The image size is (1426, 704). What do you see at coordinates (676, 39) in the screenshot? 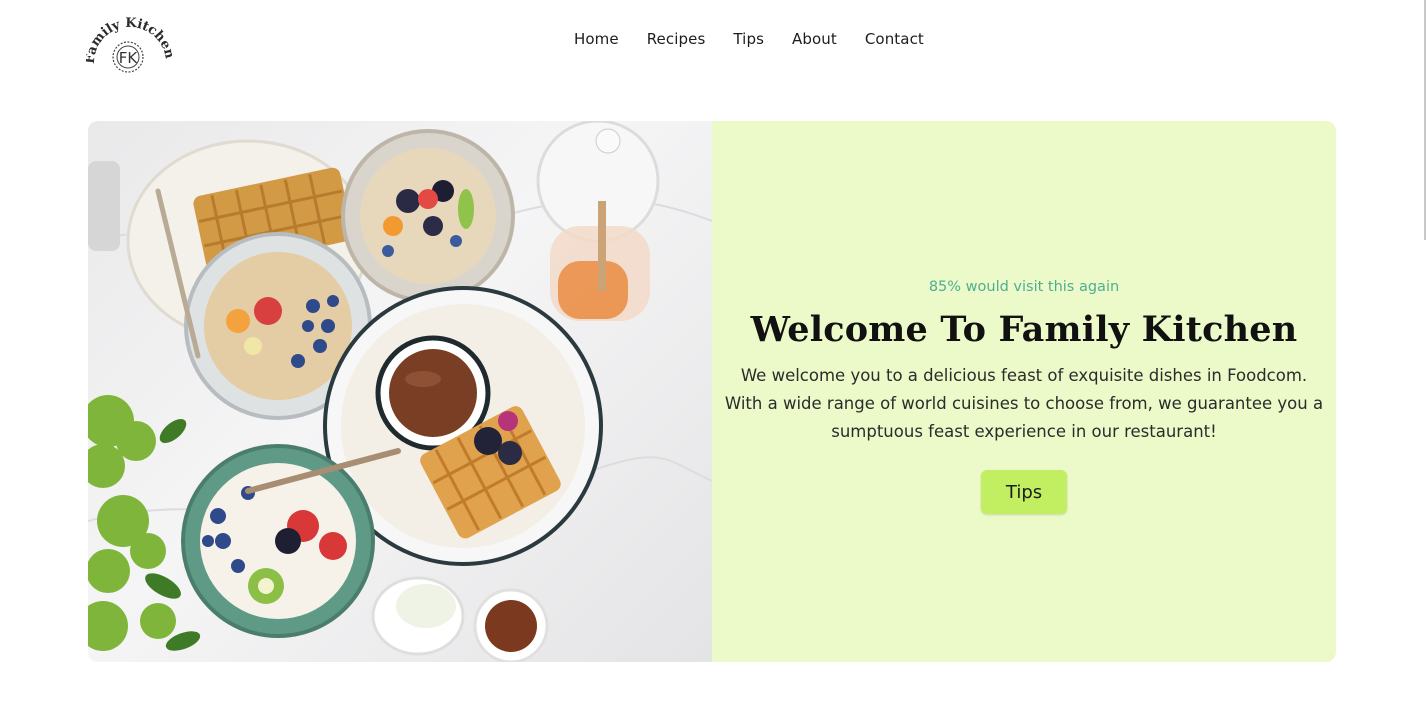
I see `nav-recipes: Recipes` at bounding box center [676, 39].